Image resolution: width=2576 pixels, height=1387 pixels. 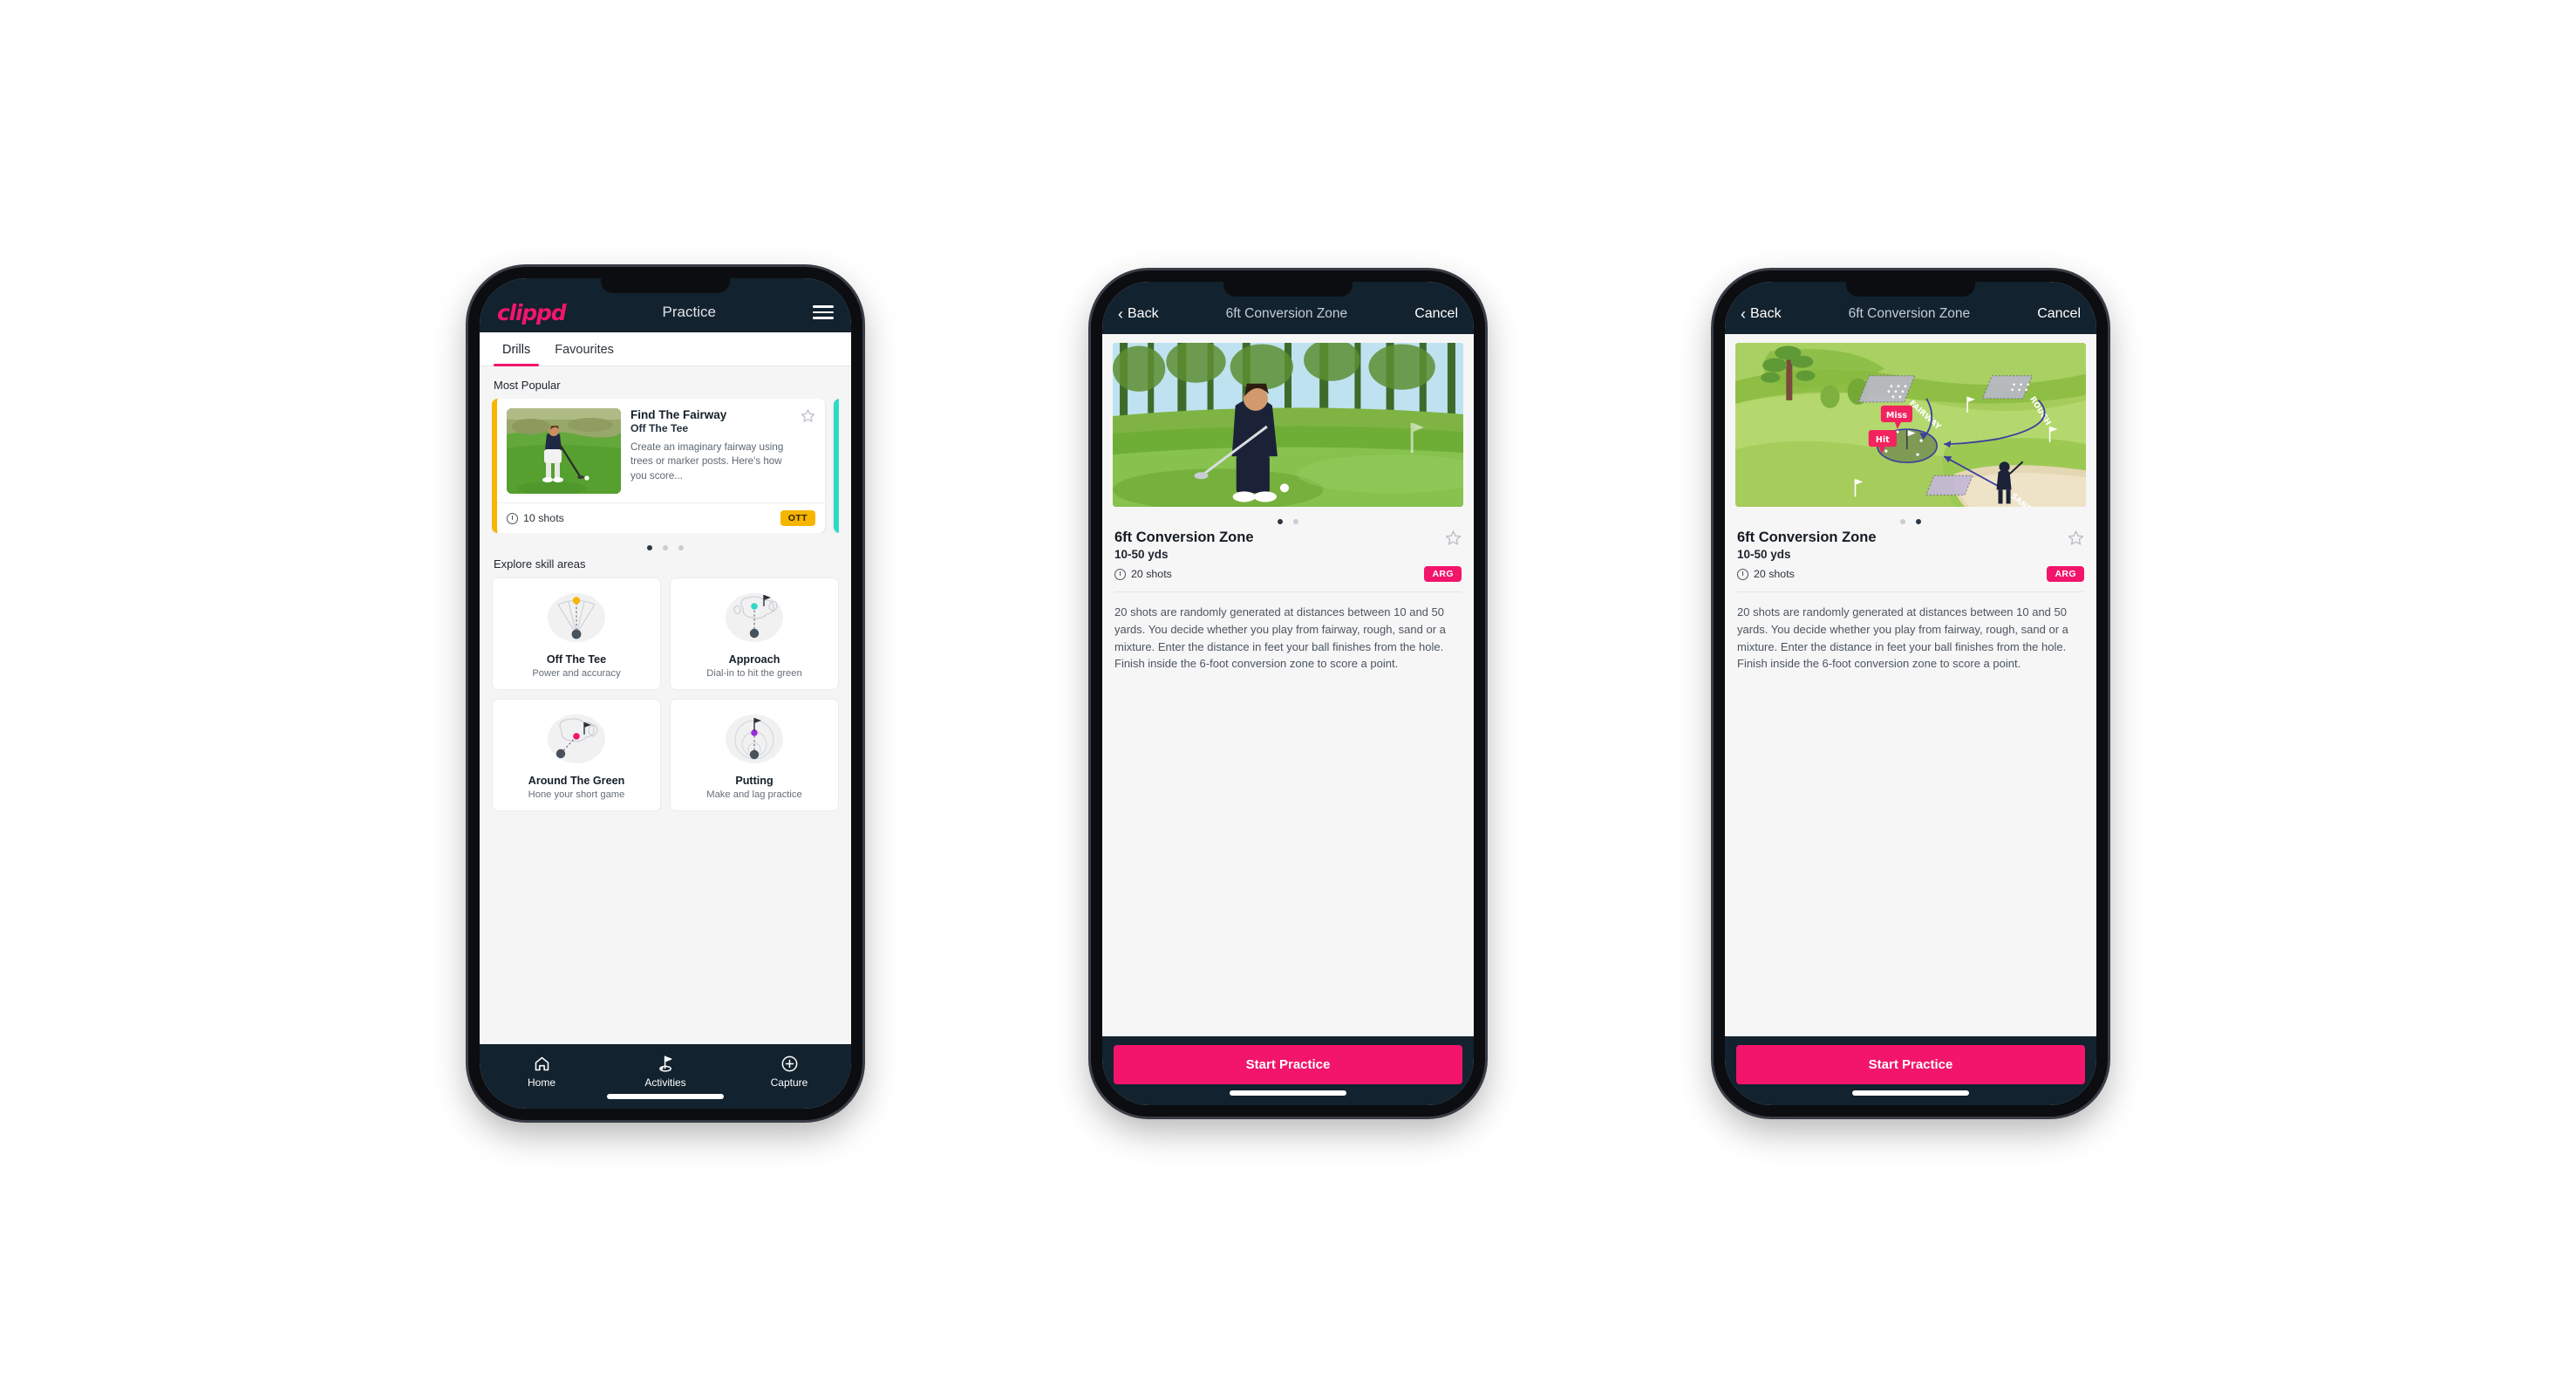 I want to click on clippd-logo: clippd, so click(x=532, y=312).